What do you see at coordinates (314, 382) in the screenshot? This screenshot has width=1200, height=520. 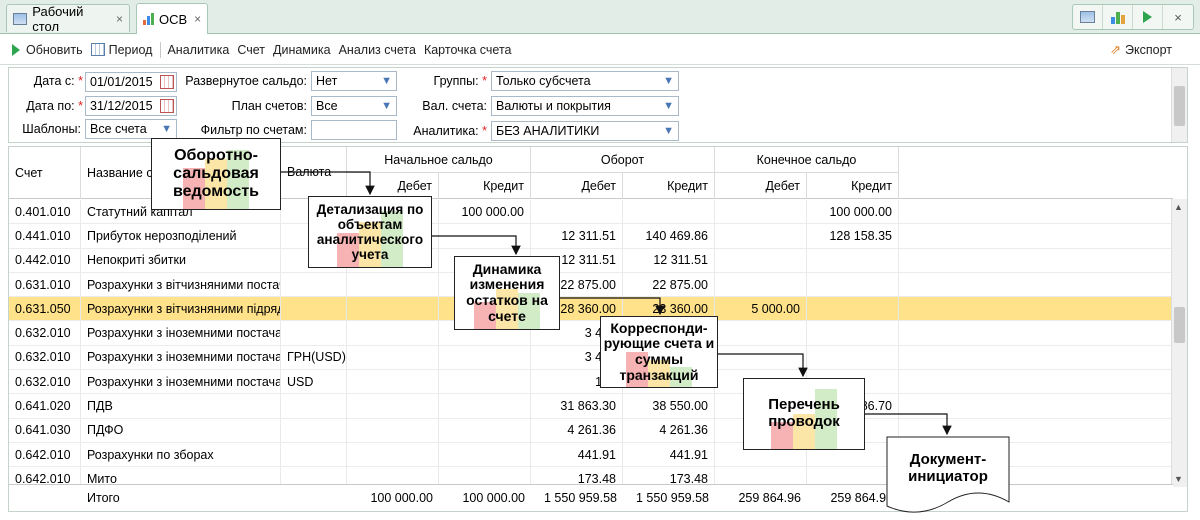 I see `cell-currency: USD` at bounding box center [314, 382].